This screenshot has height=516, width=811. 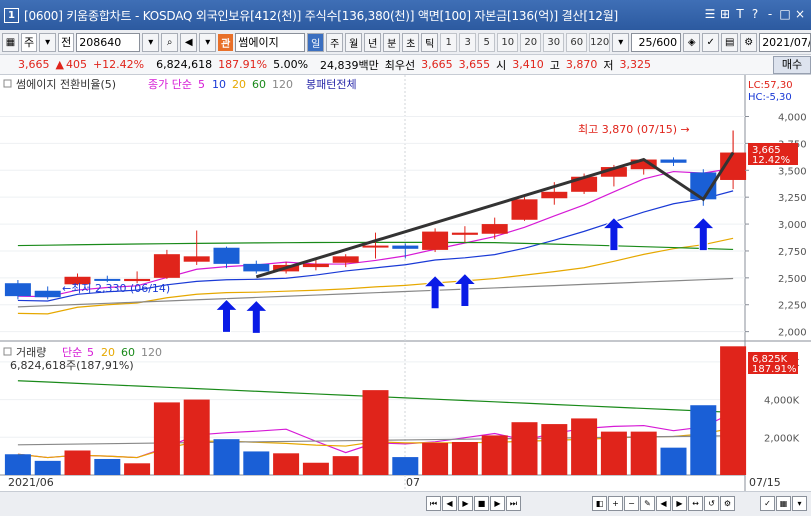 What do you see at coordinates (792, 198) in the screenshot?
I see `price-tick-label: 3,250` at bounding box center [792, 198].